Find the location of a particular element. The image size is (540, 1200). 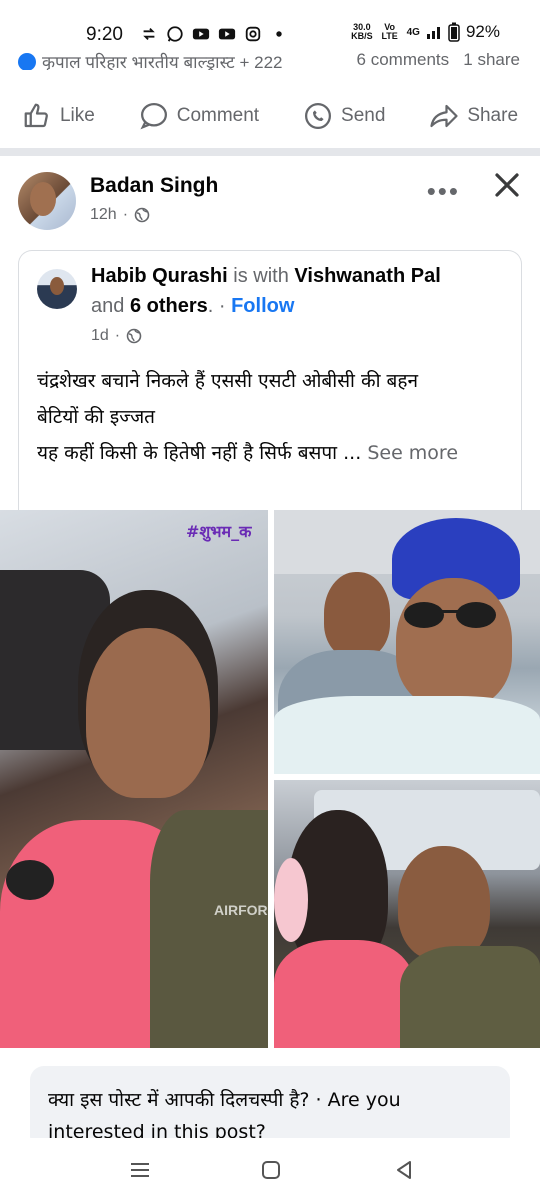

share-icon is located at coordinates (444, 116).